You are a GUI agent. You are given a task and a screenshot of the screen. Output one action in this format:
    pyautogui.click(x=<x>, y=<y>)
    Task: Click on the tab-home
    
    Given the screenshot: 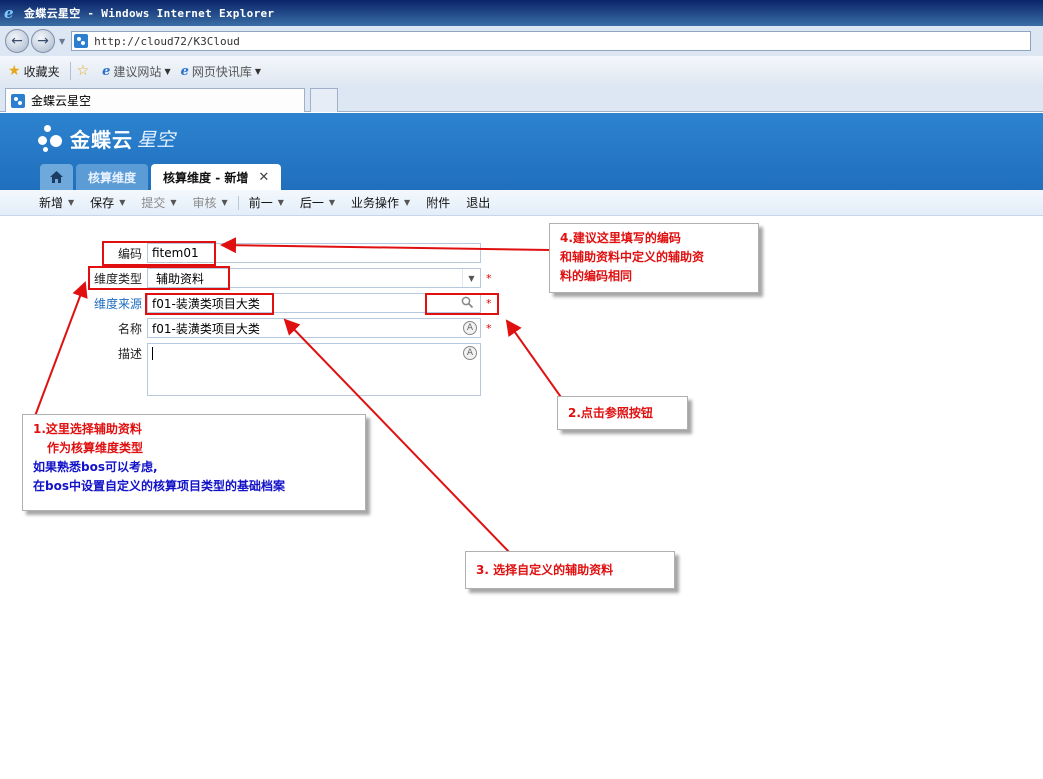 What is the action you would take?
    pyautogui.click(x=56, y=177)
    